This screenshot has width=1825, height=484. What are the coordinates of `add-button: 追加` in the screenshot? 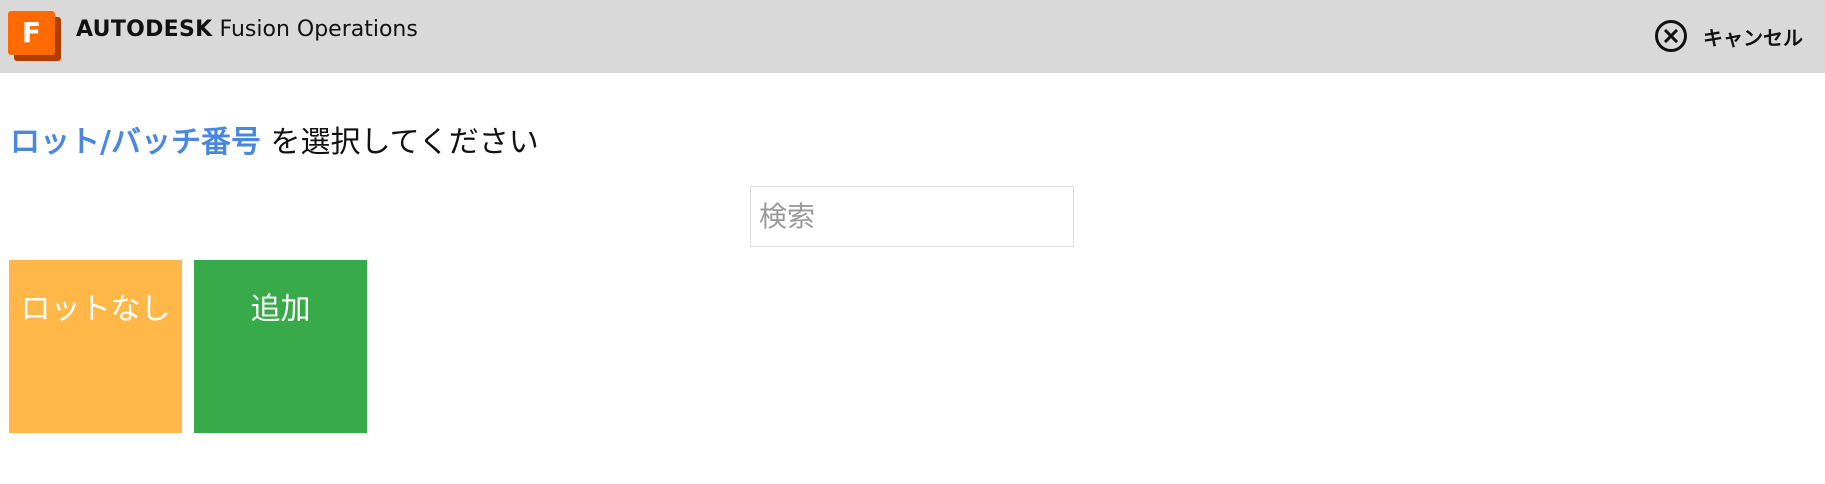 It's located at (280, 346).